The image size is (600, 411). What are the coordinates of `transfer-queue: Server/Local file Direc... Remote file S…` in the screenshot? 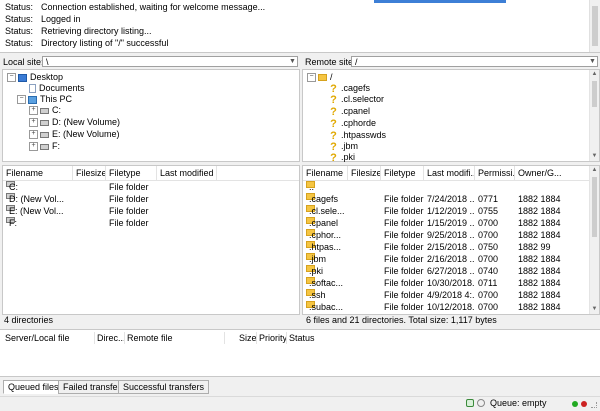 It's located at (300, 353).